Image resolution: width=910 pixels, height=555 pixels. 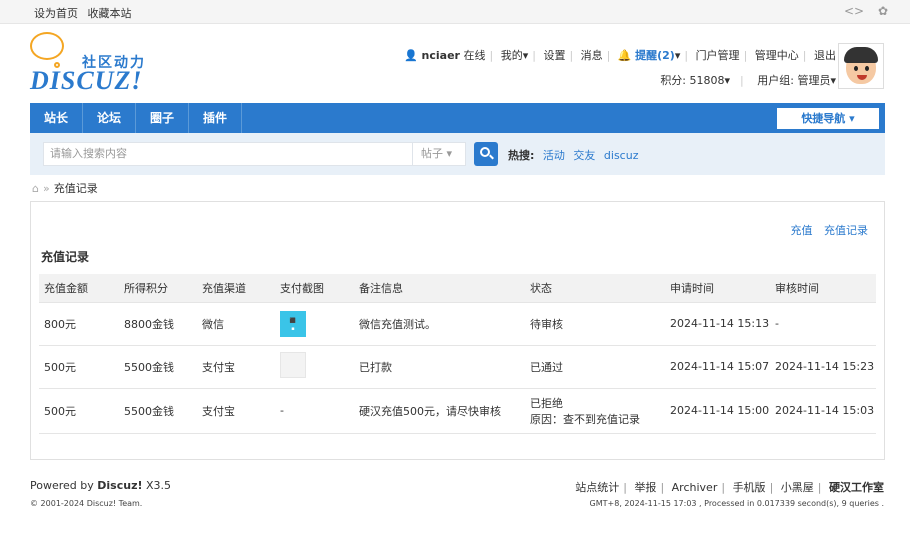 I want to click on col-note: 备注信息, so click(x=439, y=288).